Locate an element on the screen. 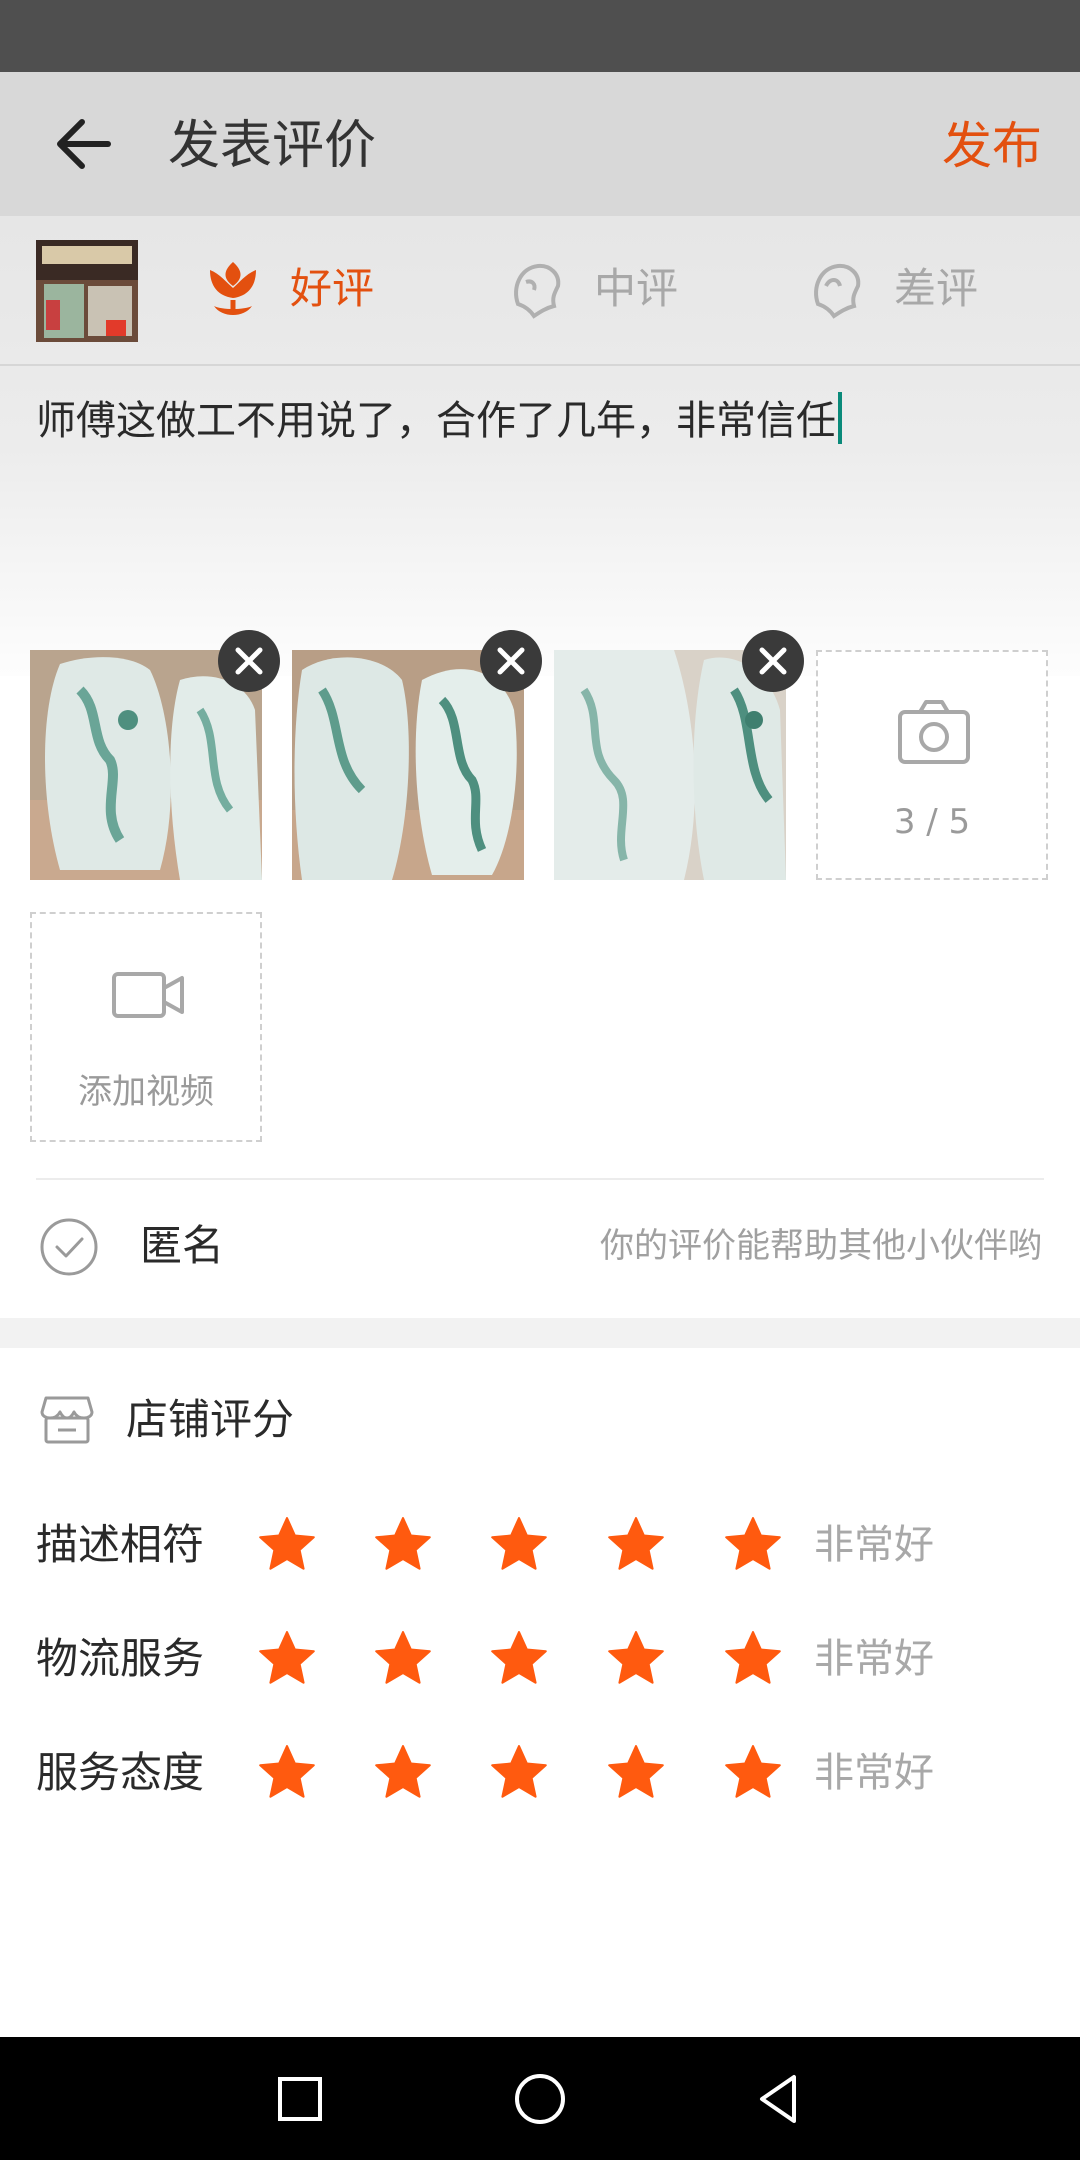 The image size is (1080, 2160). back-button is located at coordinates (90, 144).